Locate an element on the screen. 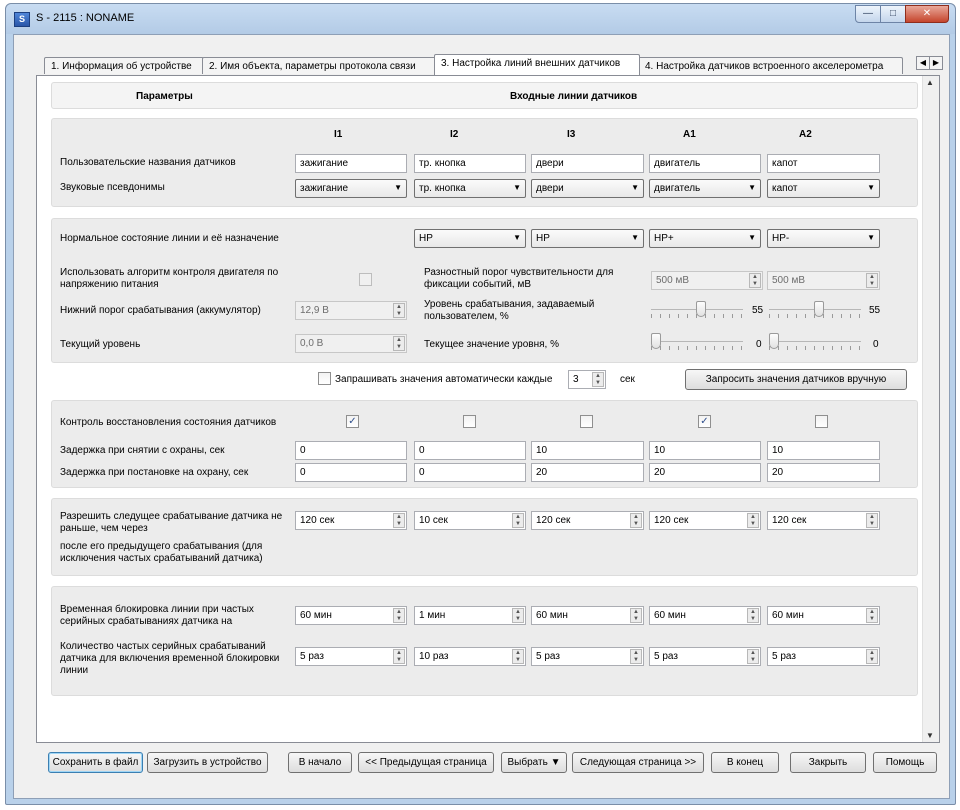  tab-external-sensors: 3. Настройка линий внешних датчиков is located at coordinates (537, 64).